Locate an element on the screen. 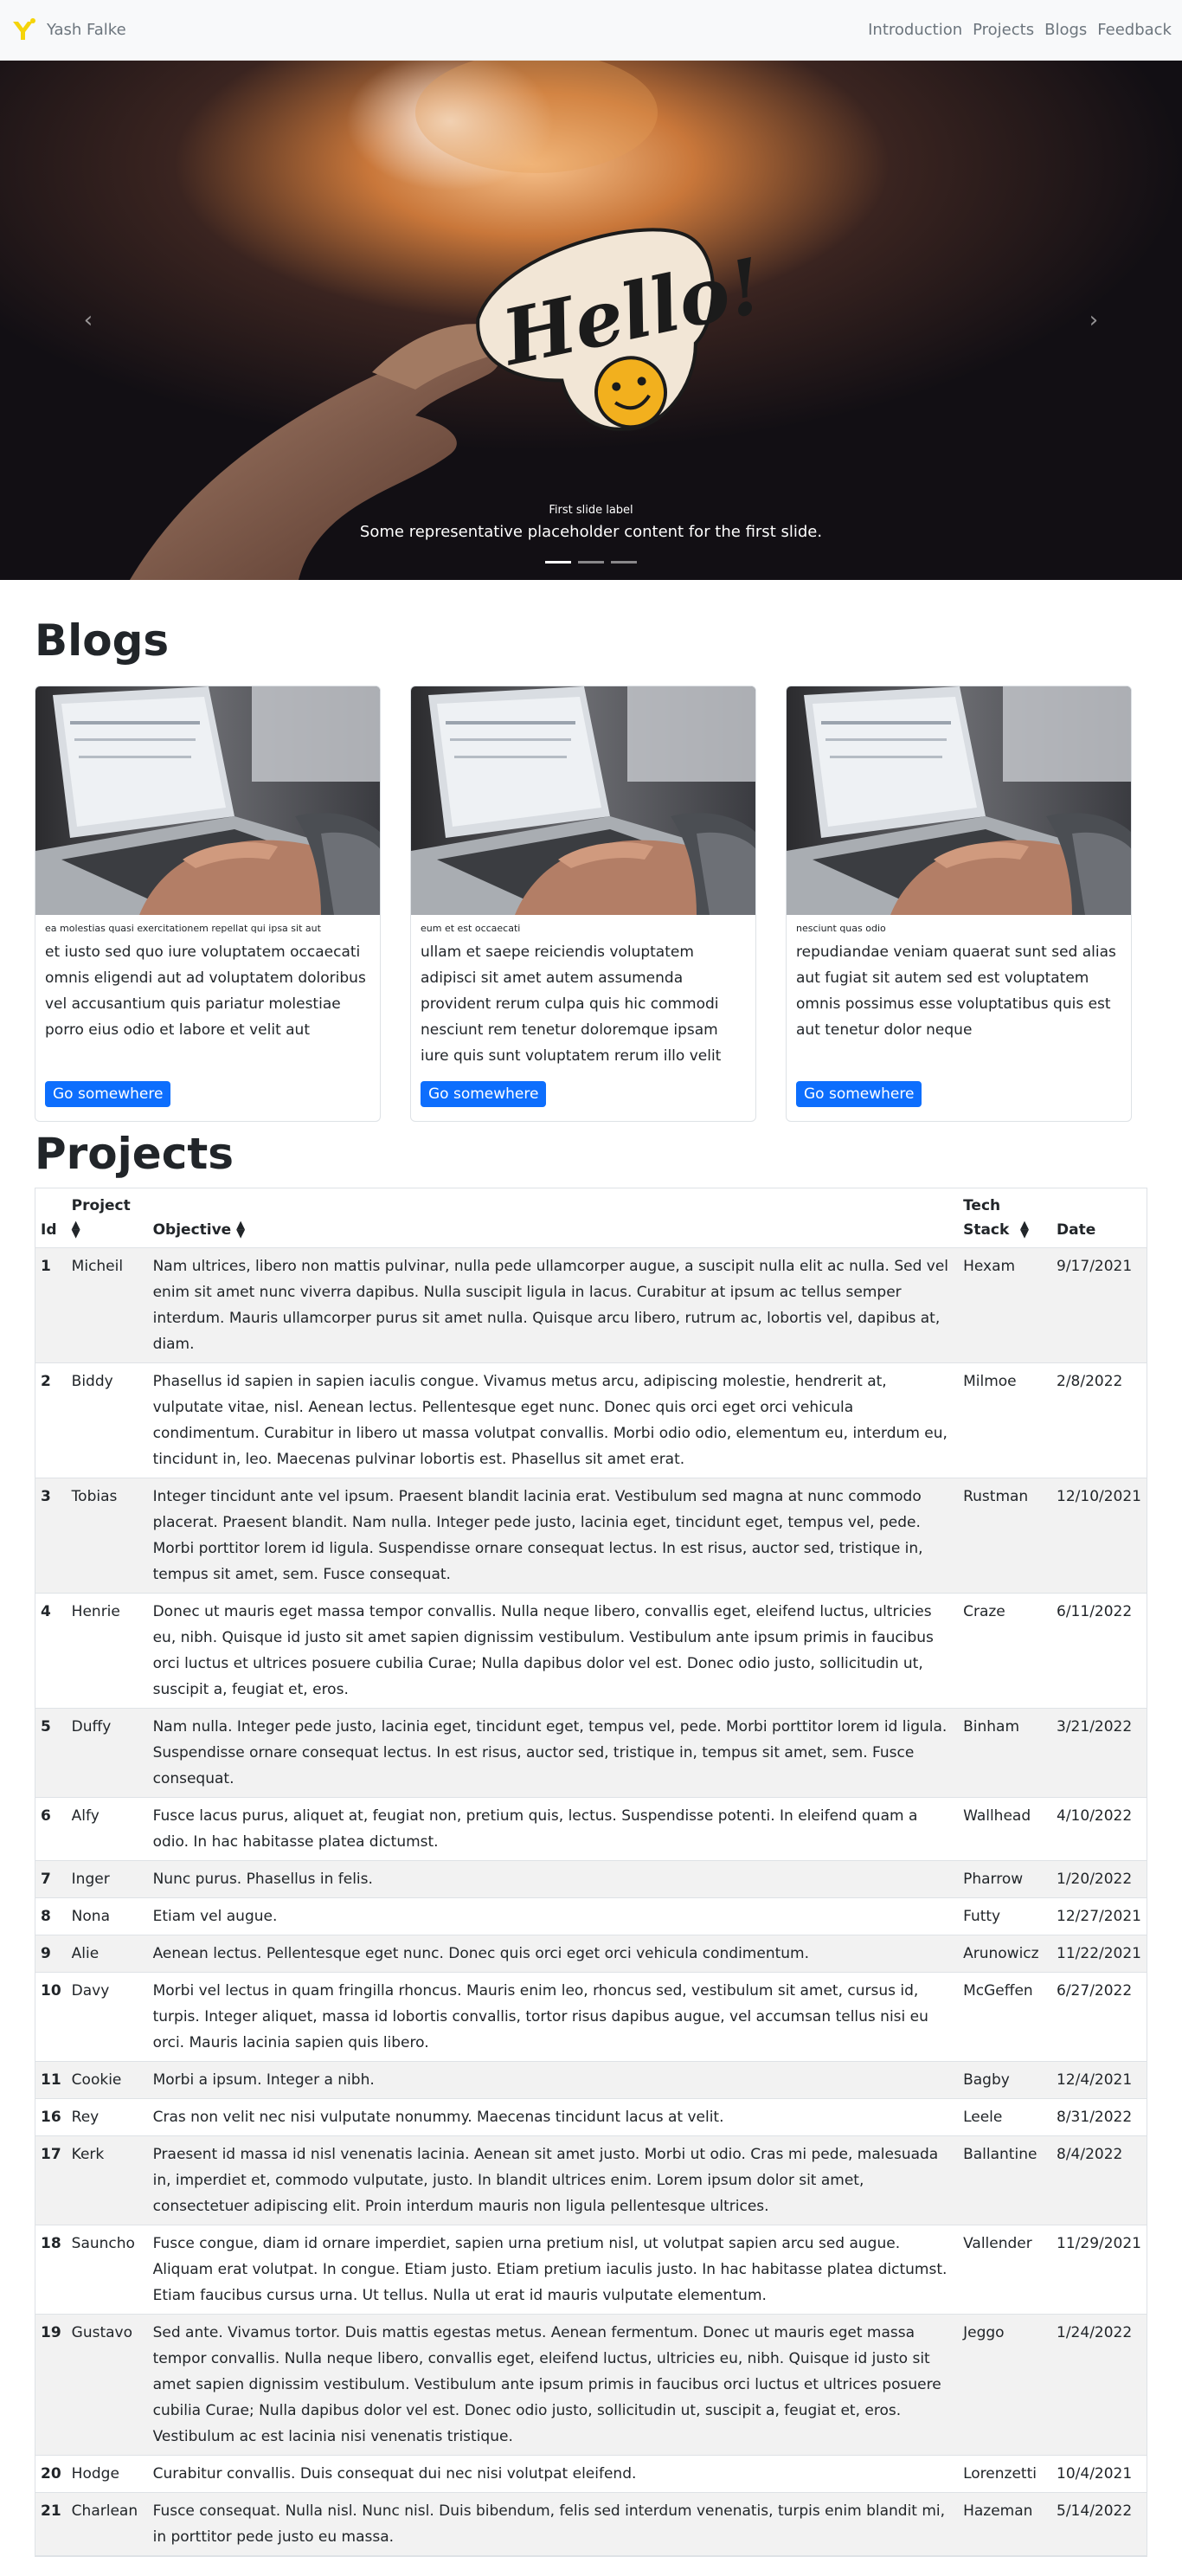 The image size is (1182, 2576). table-row: 8 Nona Etiam vel augue. Futty 12/27/2021 is located at coordinates (591, 1916).